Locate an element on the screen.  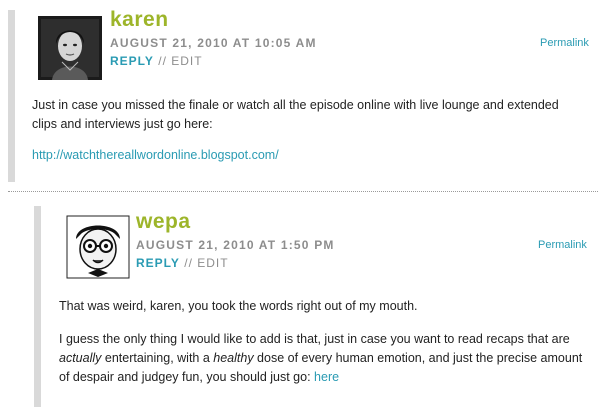
comment-actions: REPLY // EDIT is located at coordinates (156, 61).